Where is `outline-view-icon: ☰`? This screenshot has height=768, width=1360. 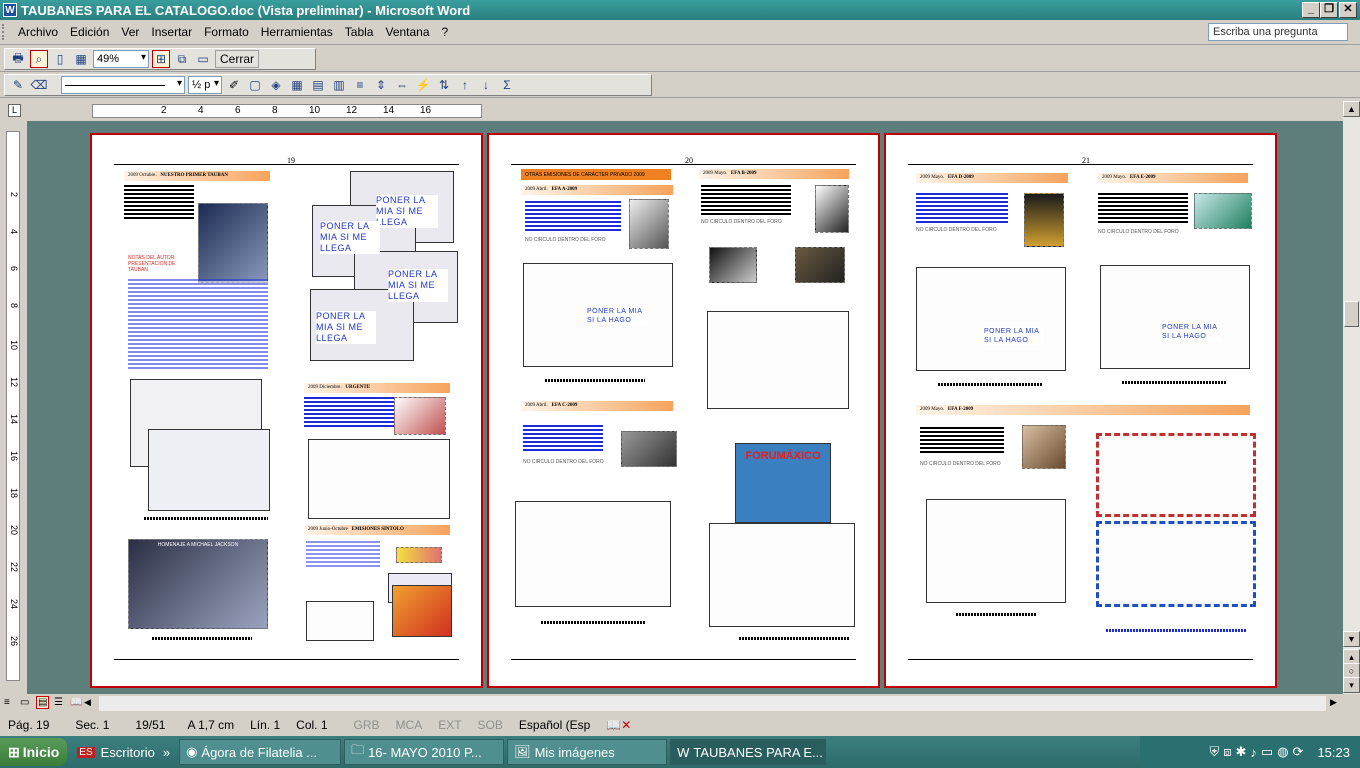 outline-view-icon: ☰ is located at coordinates (58, 702).